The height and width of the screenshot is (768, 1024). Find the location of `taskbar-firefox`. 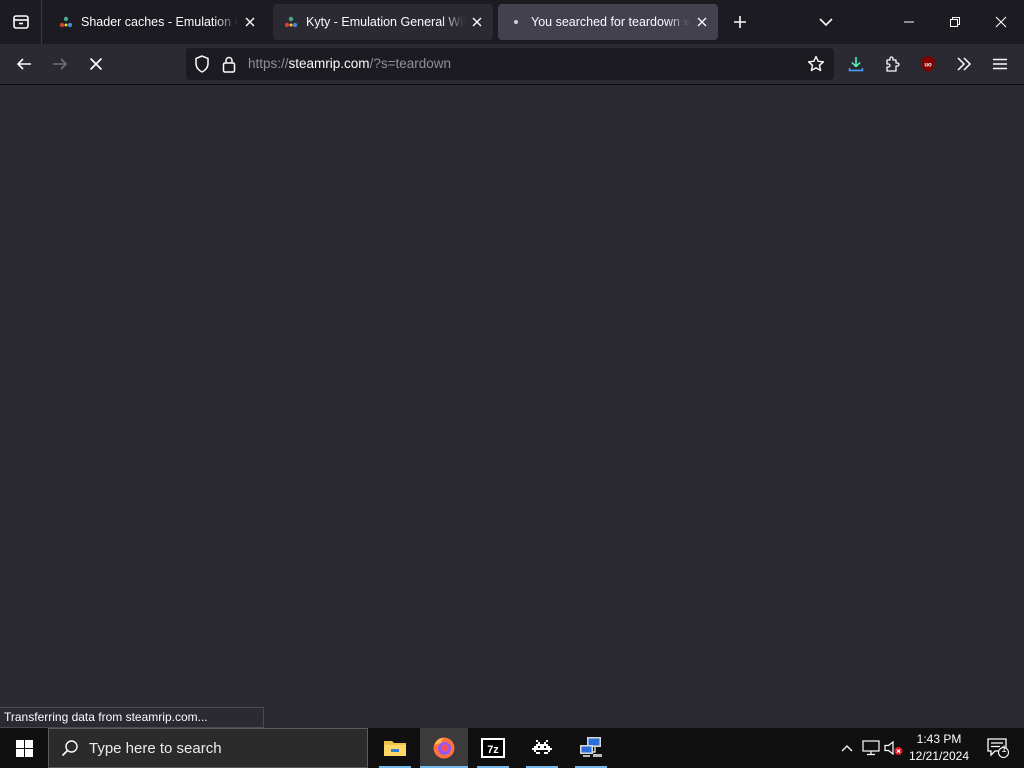

taskbar-firefox is located at coordinates (444, 748).